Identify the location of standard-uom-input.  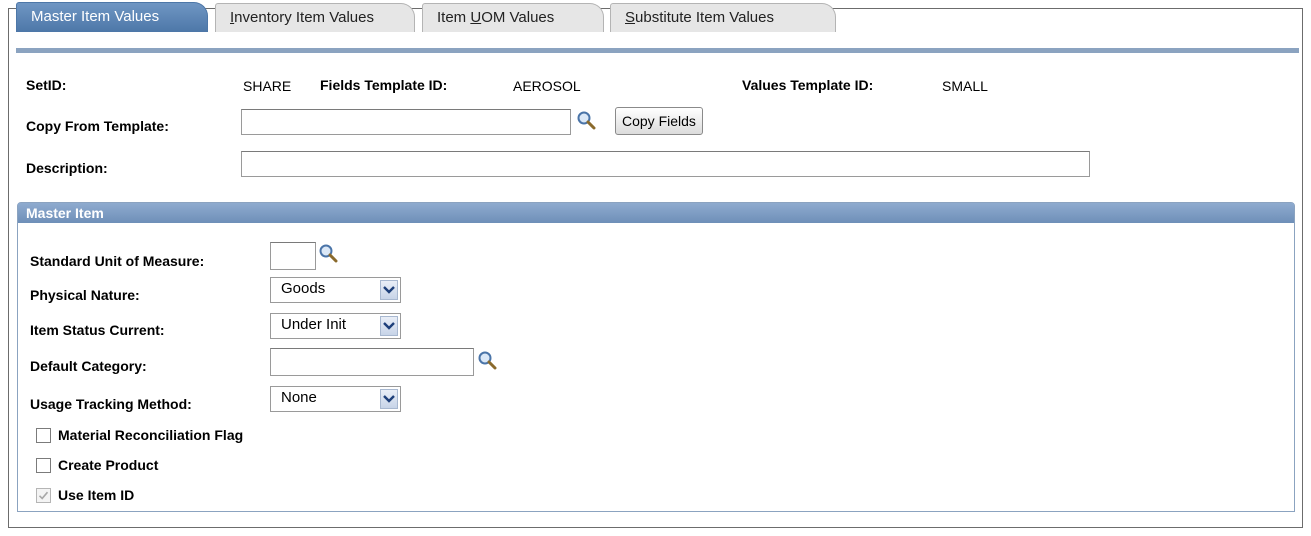
(293, 256).